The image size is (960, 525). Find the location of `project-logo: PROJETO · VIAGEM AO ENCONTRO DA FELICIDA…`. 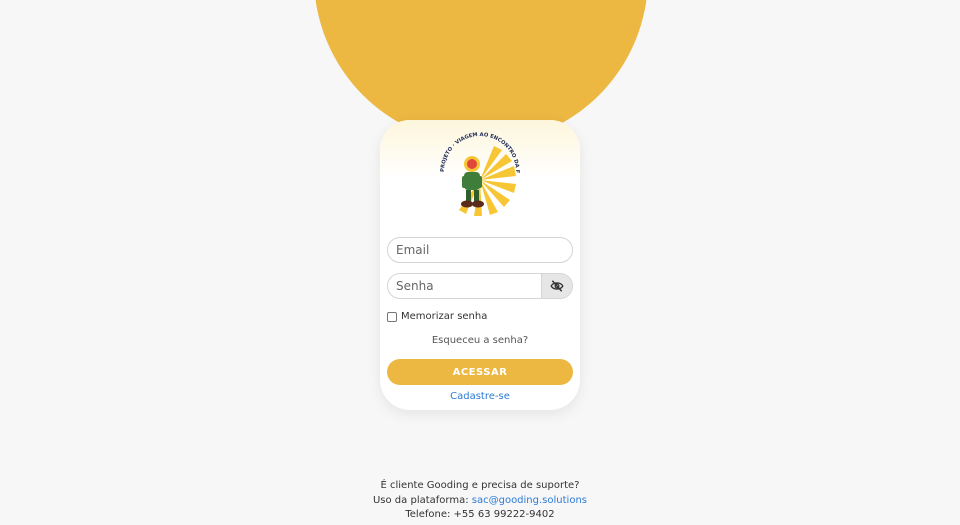

project-logo: PROJETO · VIAGEM AO ENCONTRO DA FELICIDA… is located at coordinates (477, 173).